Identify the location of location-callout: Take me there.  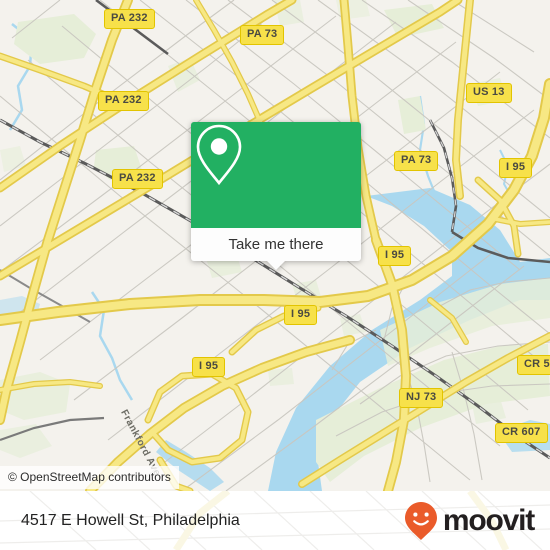
(276, 196).